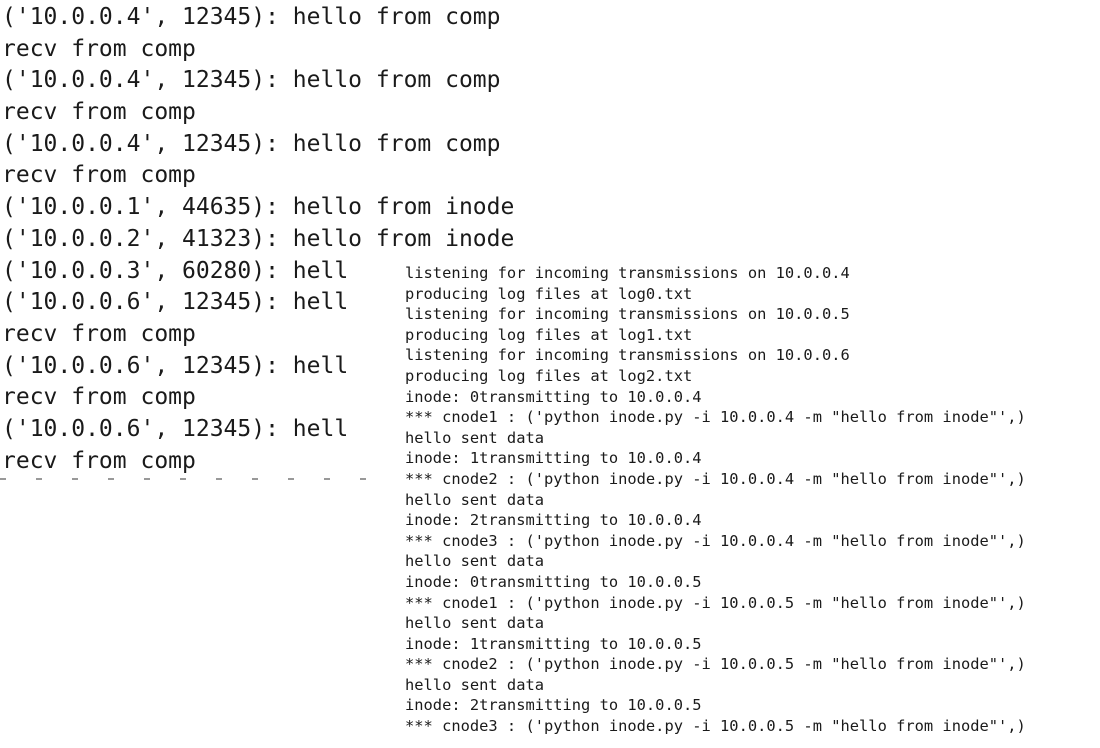 This screenshot has width=1100, height=748. What do you see at coordinates (258, 207) in the screenshot?
I see `terminal-line: ('10.0.0.1', 44635): hello from inode` at bounding box center [258, 207].